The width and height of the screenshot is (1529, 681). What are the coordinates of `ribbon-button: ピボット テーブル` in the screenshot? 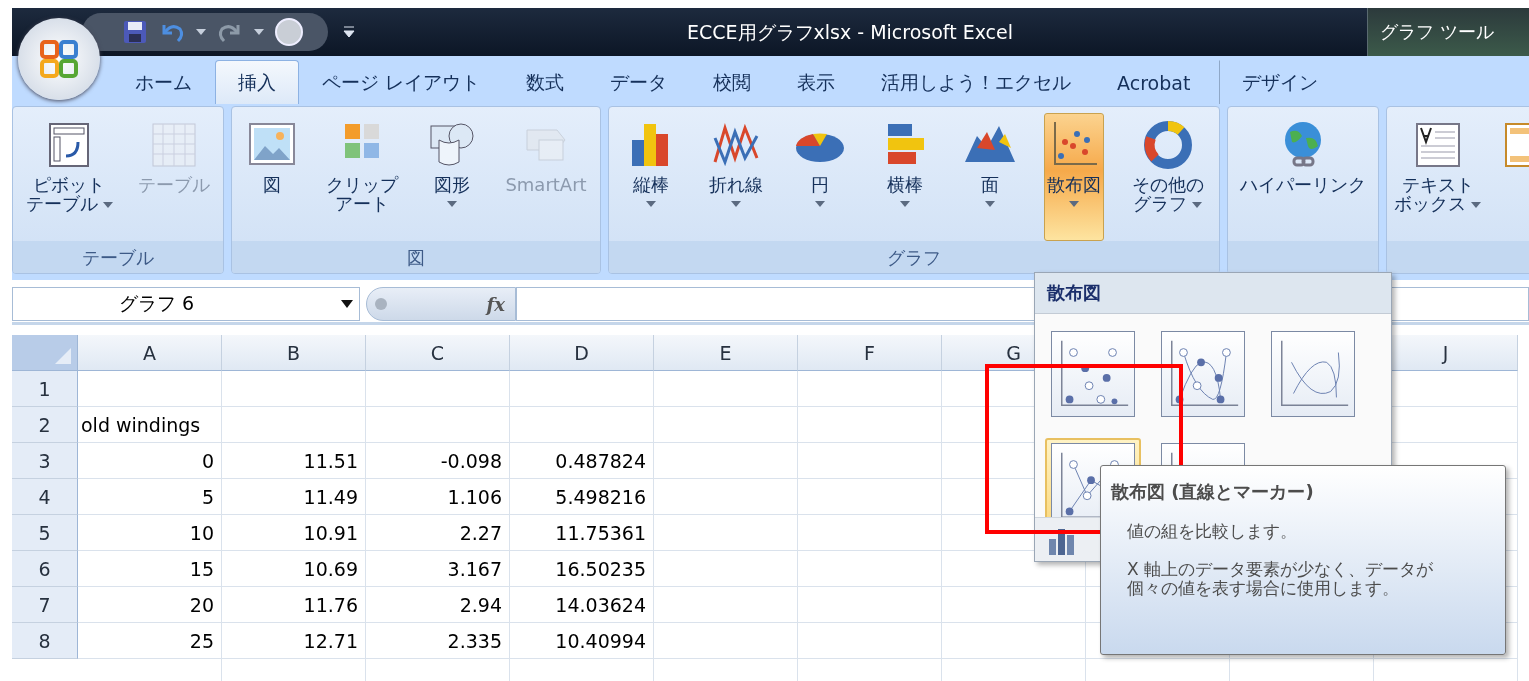 It's located at (69, 177).